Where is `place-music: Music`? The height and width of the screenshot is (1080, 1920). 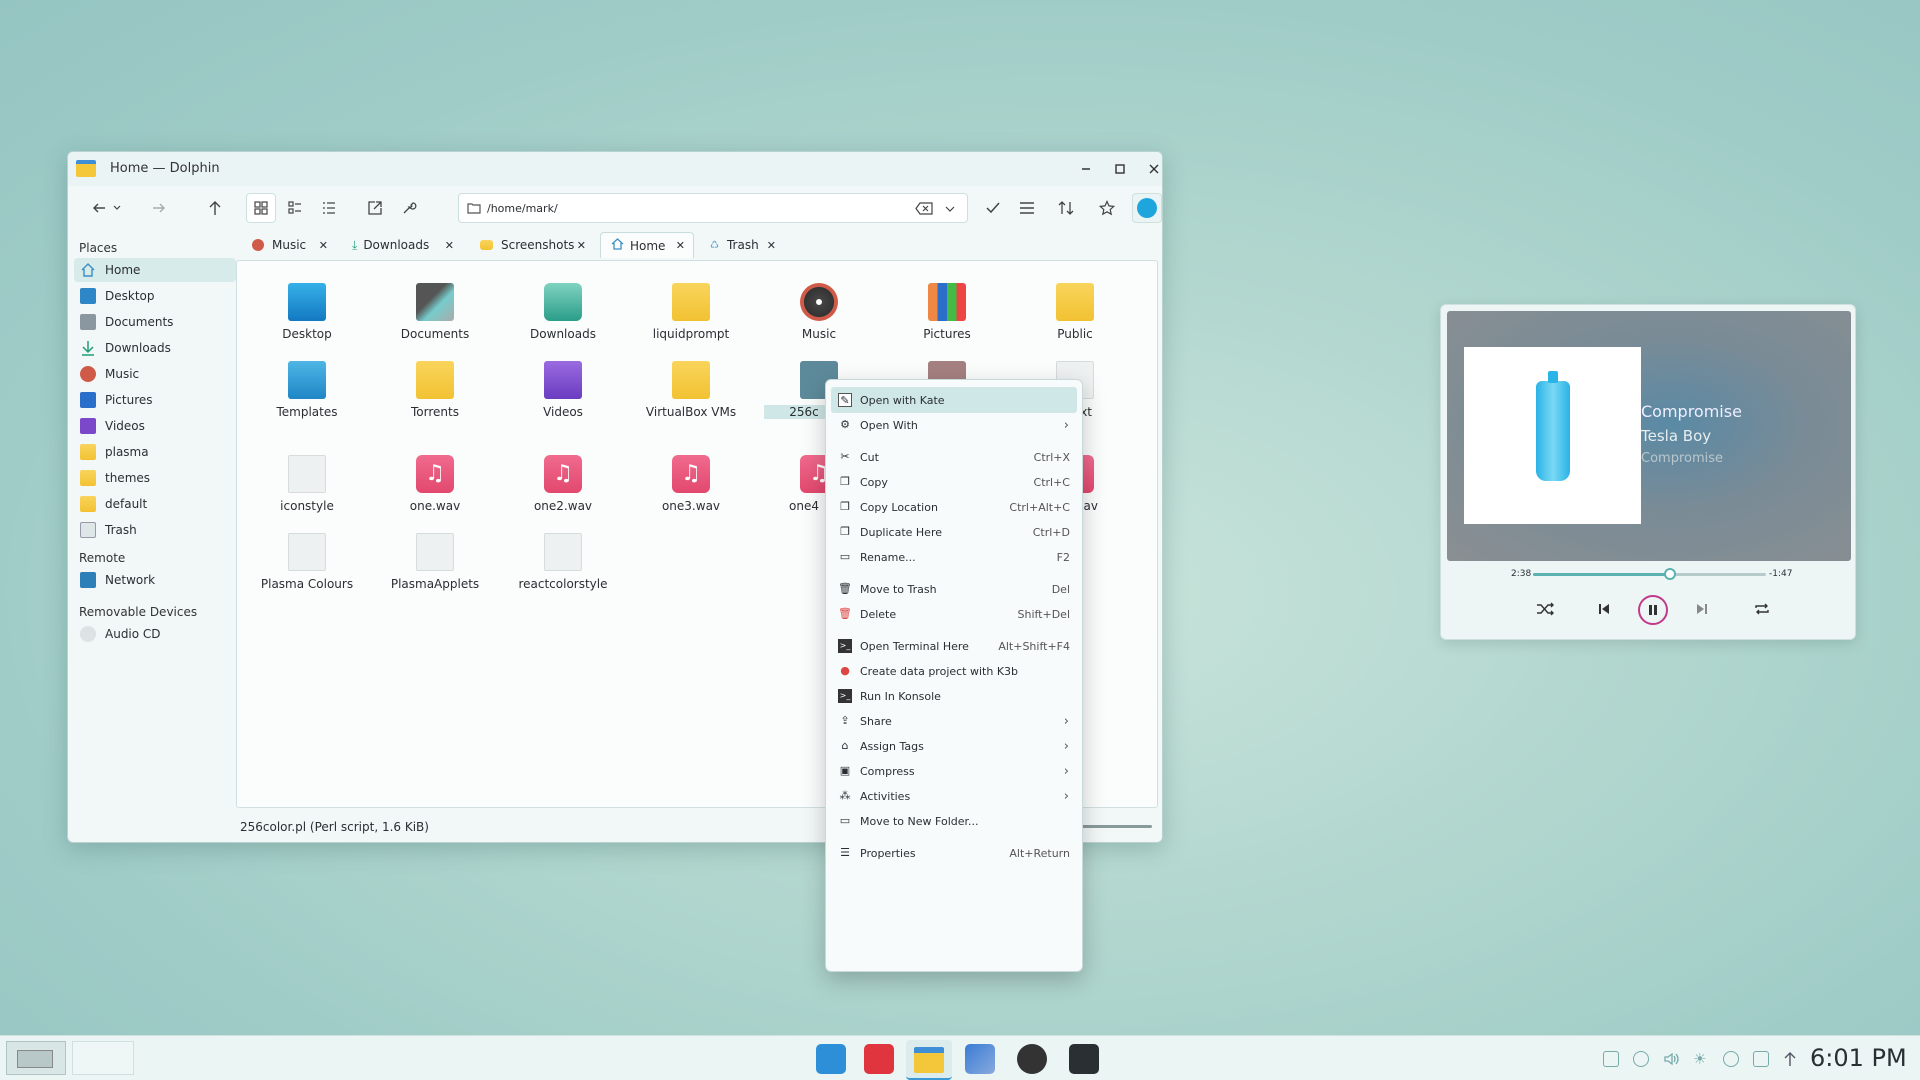 place-music: Music is located at coordinates (155, 374).